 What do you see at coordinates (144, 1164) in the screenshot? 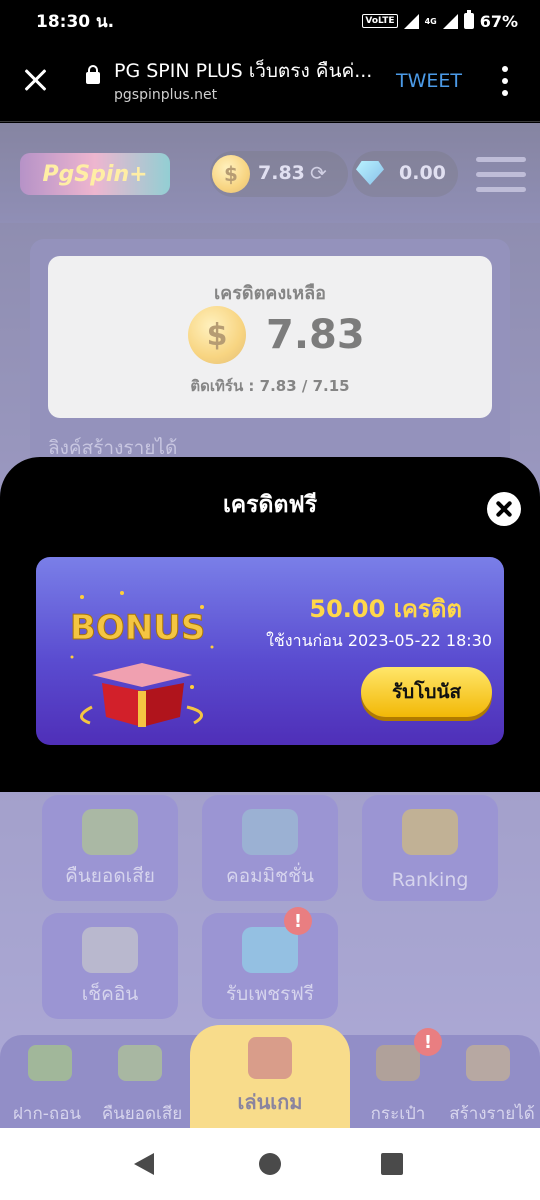
I see `back-icon` at bounding box center [144, 1164].